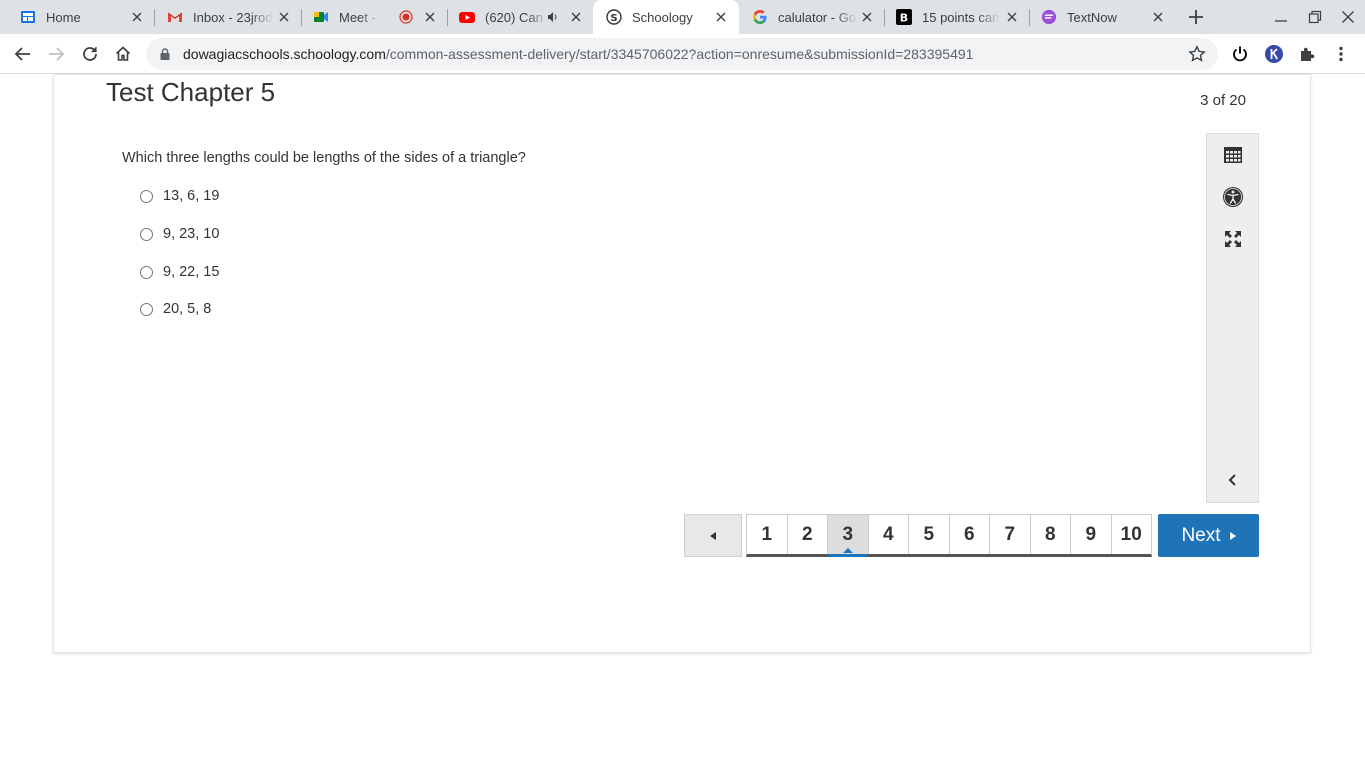  Describe the element at coordinates (818, 17) in the screenshot. I see `tab-title: calulator - Go` at that location.